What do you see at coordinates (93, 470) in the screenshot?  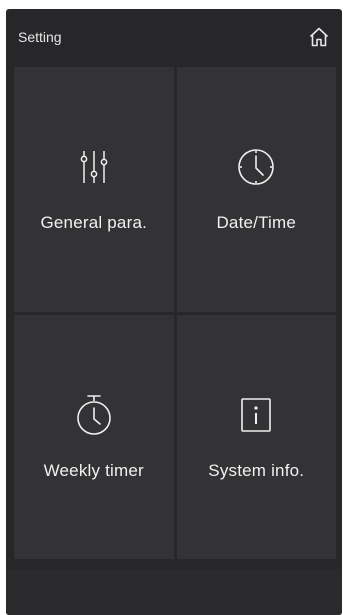 I see `tile-label: Weekly timer` at bounding box center [93, 470].